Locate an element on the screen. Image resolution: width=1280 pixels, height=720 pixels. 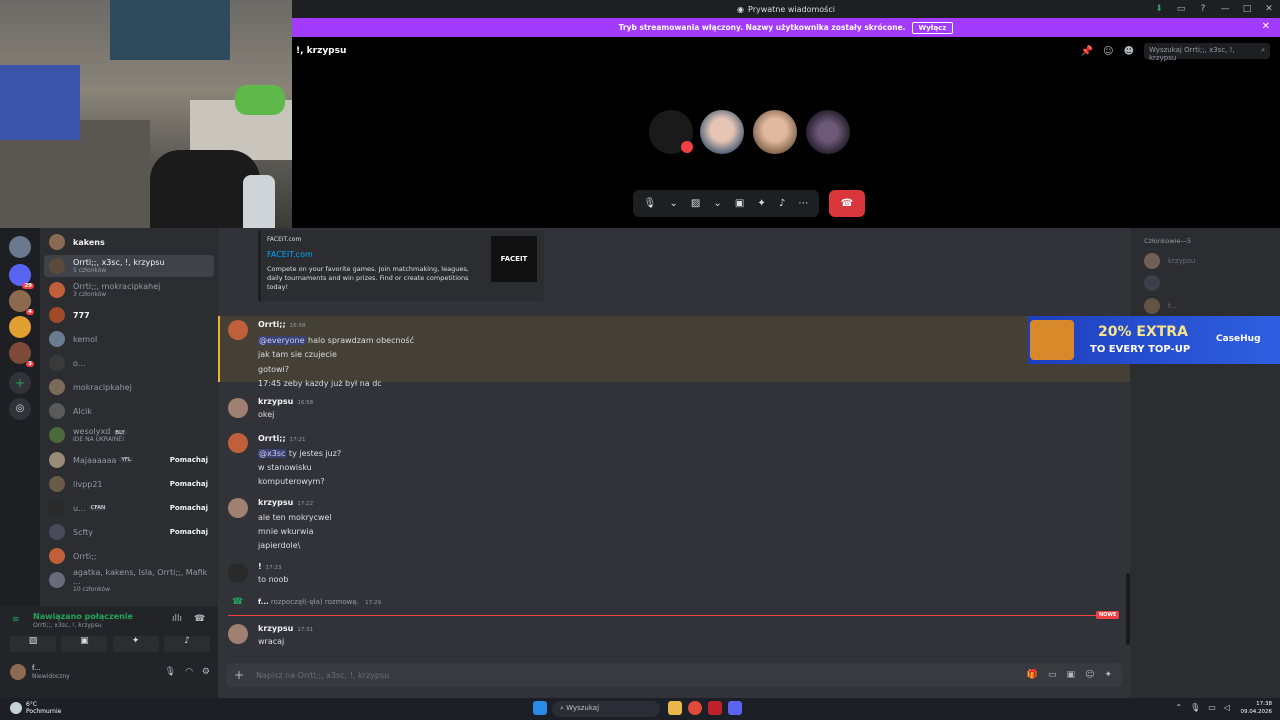
gift-icon: 🎁 is located at coordinates (1032, 675).